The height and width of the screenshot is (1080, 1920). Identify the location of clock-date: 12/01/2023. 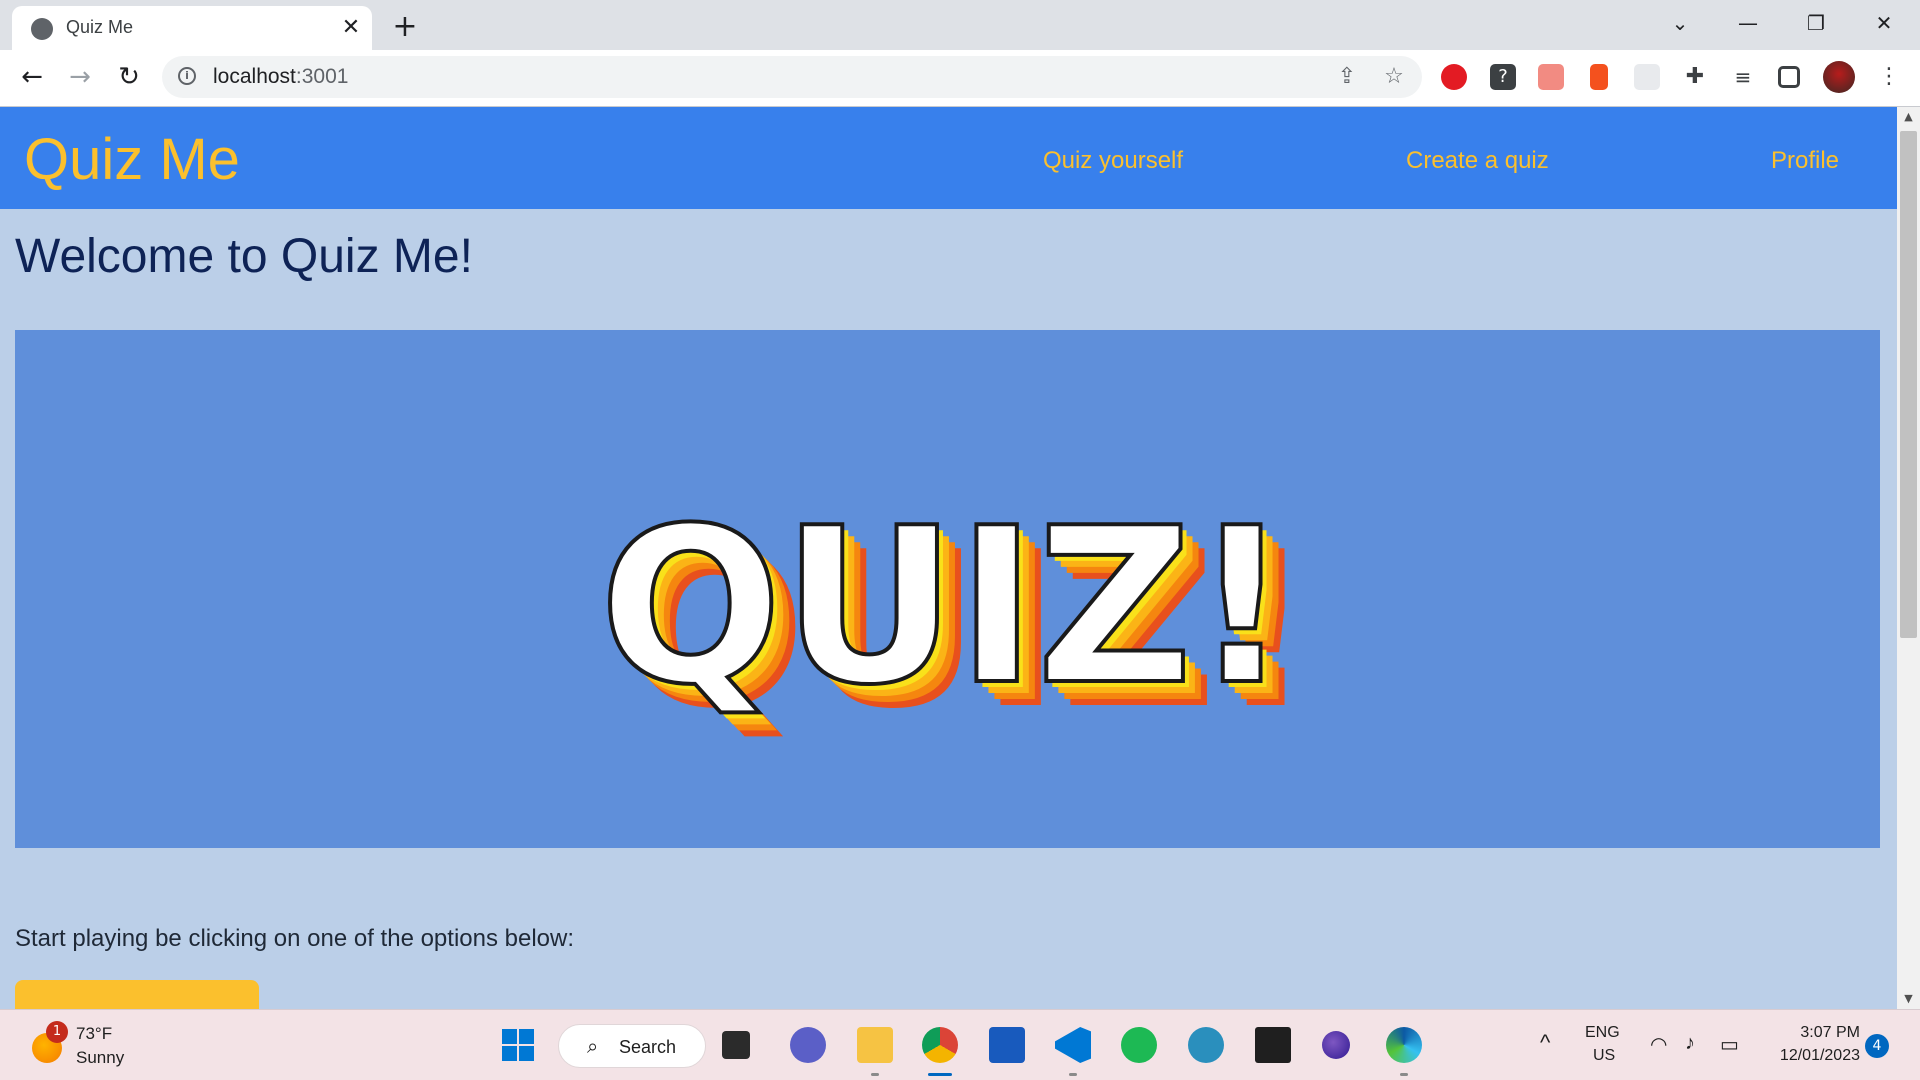
(1812, 1056).